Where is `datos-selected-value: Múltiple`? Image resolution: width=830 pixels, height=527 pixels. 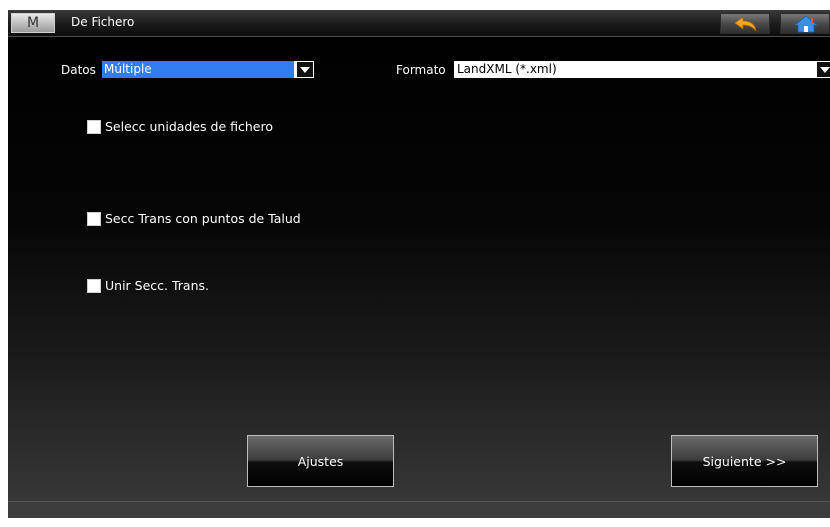
datos-selected-value: Múltiple is located at coordinates (198, 69).